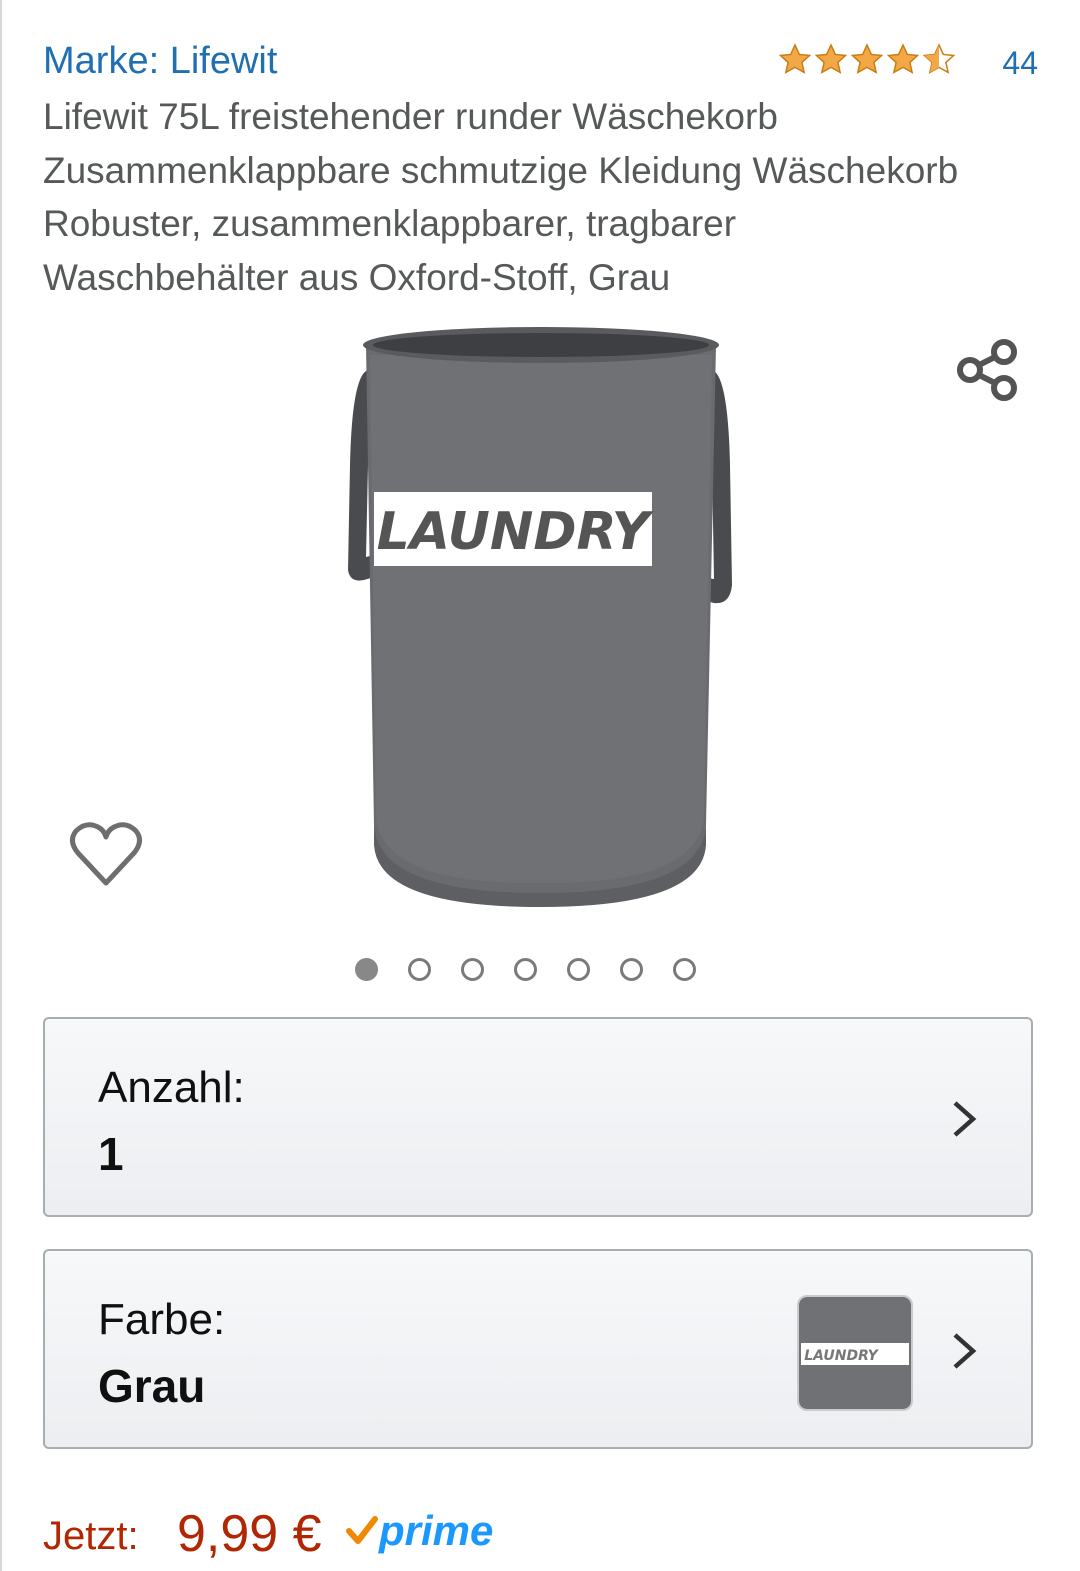 This screenshot has width=1080, height=1571. I want to click on color-swatch-image: LAUNDRY, so click(855, 1353).